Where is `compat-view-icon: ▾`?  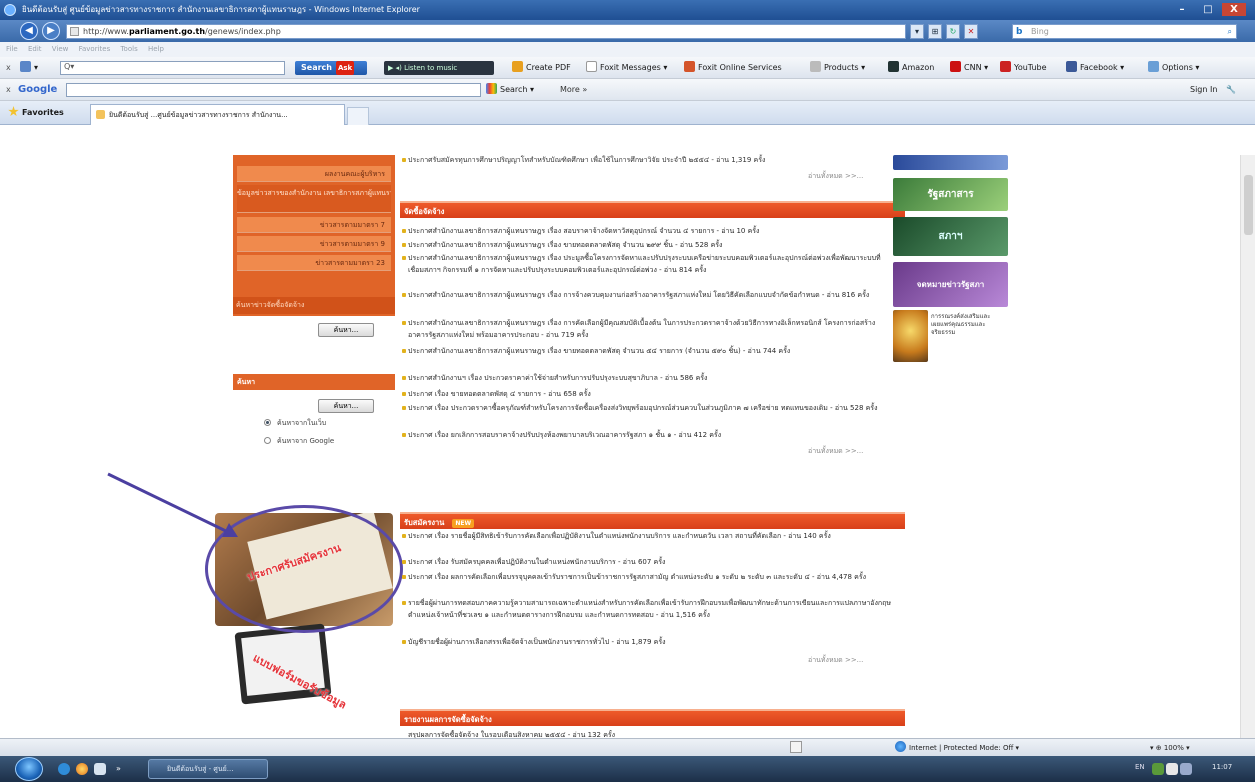 compat-view-icon: ▾ is located at coordinates (917, 31).